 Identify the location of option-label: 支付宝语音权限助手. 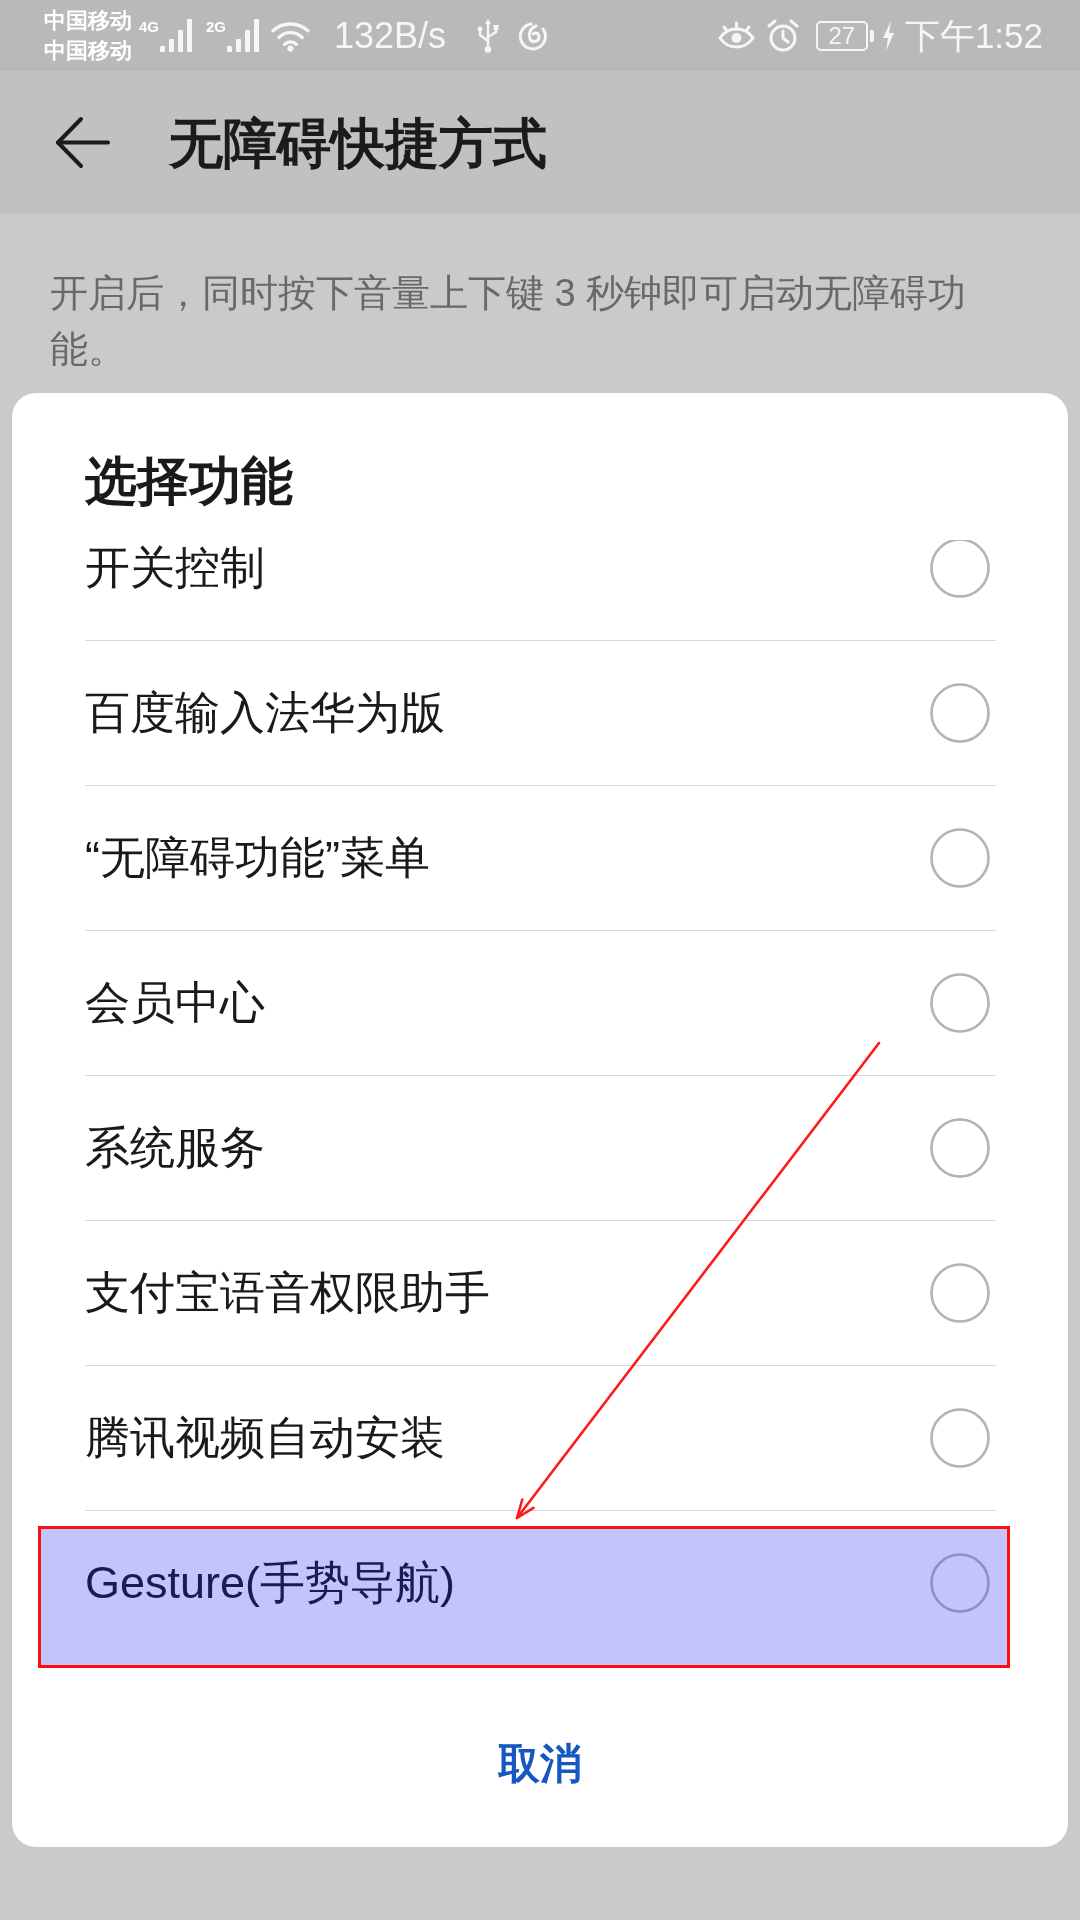
(287, 1293).